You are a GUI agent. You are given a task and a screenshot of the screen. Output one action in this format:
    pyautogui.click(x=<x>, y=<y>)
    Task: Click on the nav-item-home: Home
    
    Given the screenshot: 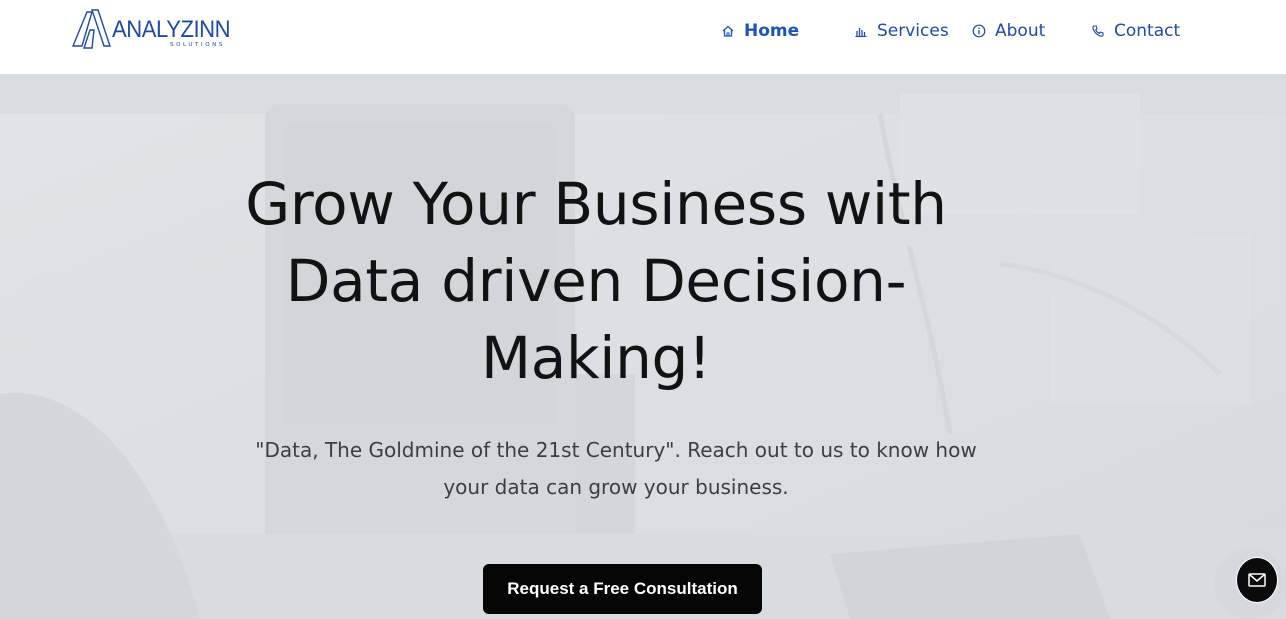 What is the action you would take?
    pyautogui.click(x=760, y=31)
    